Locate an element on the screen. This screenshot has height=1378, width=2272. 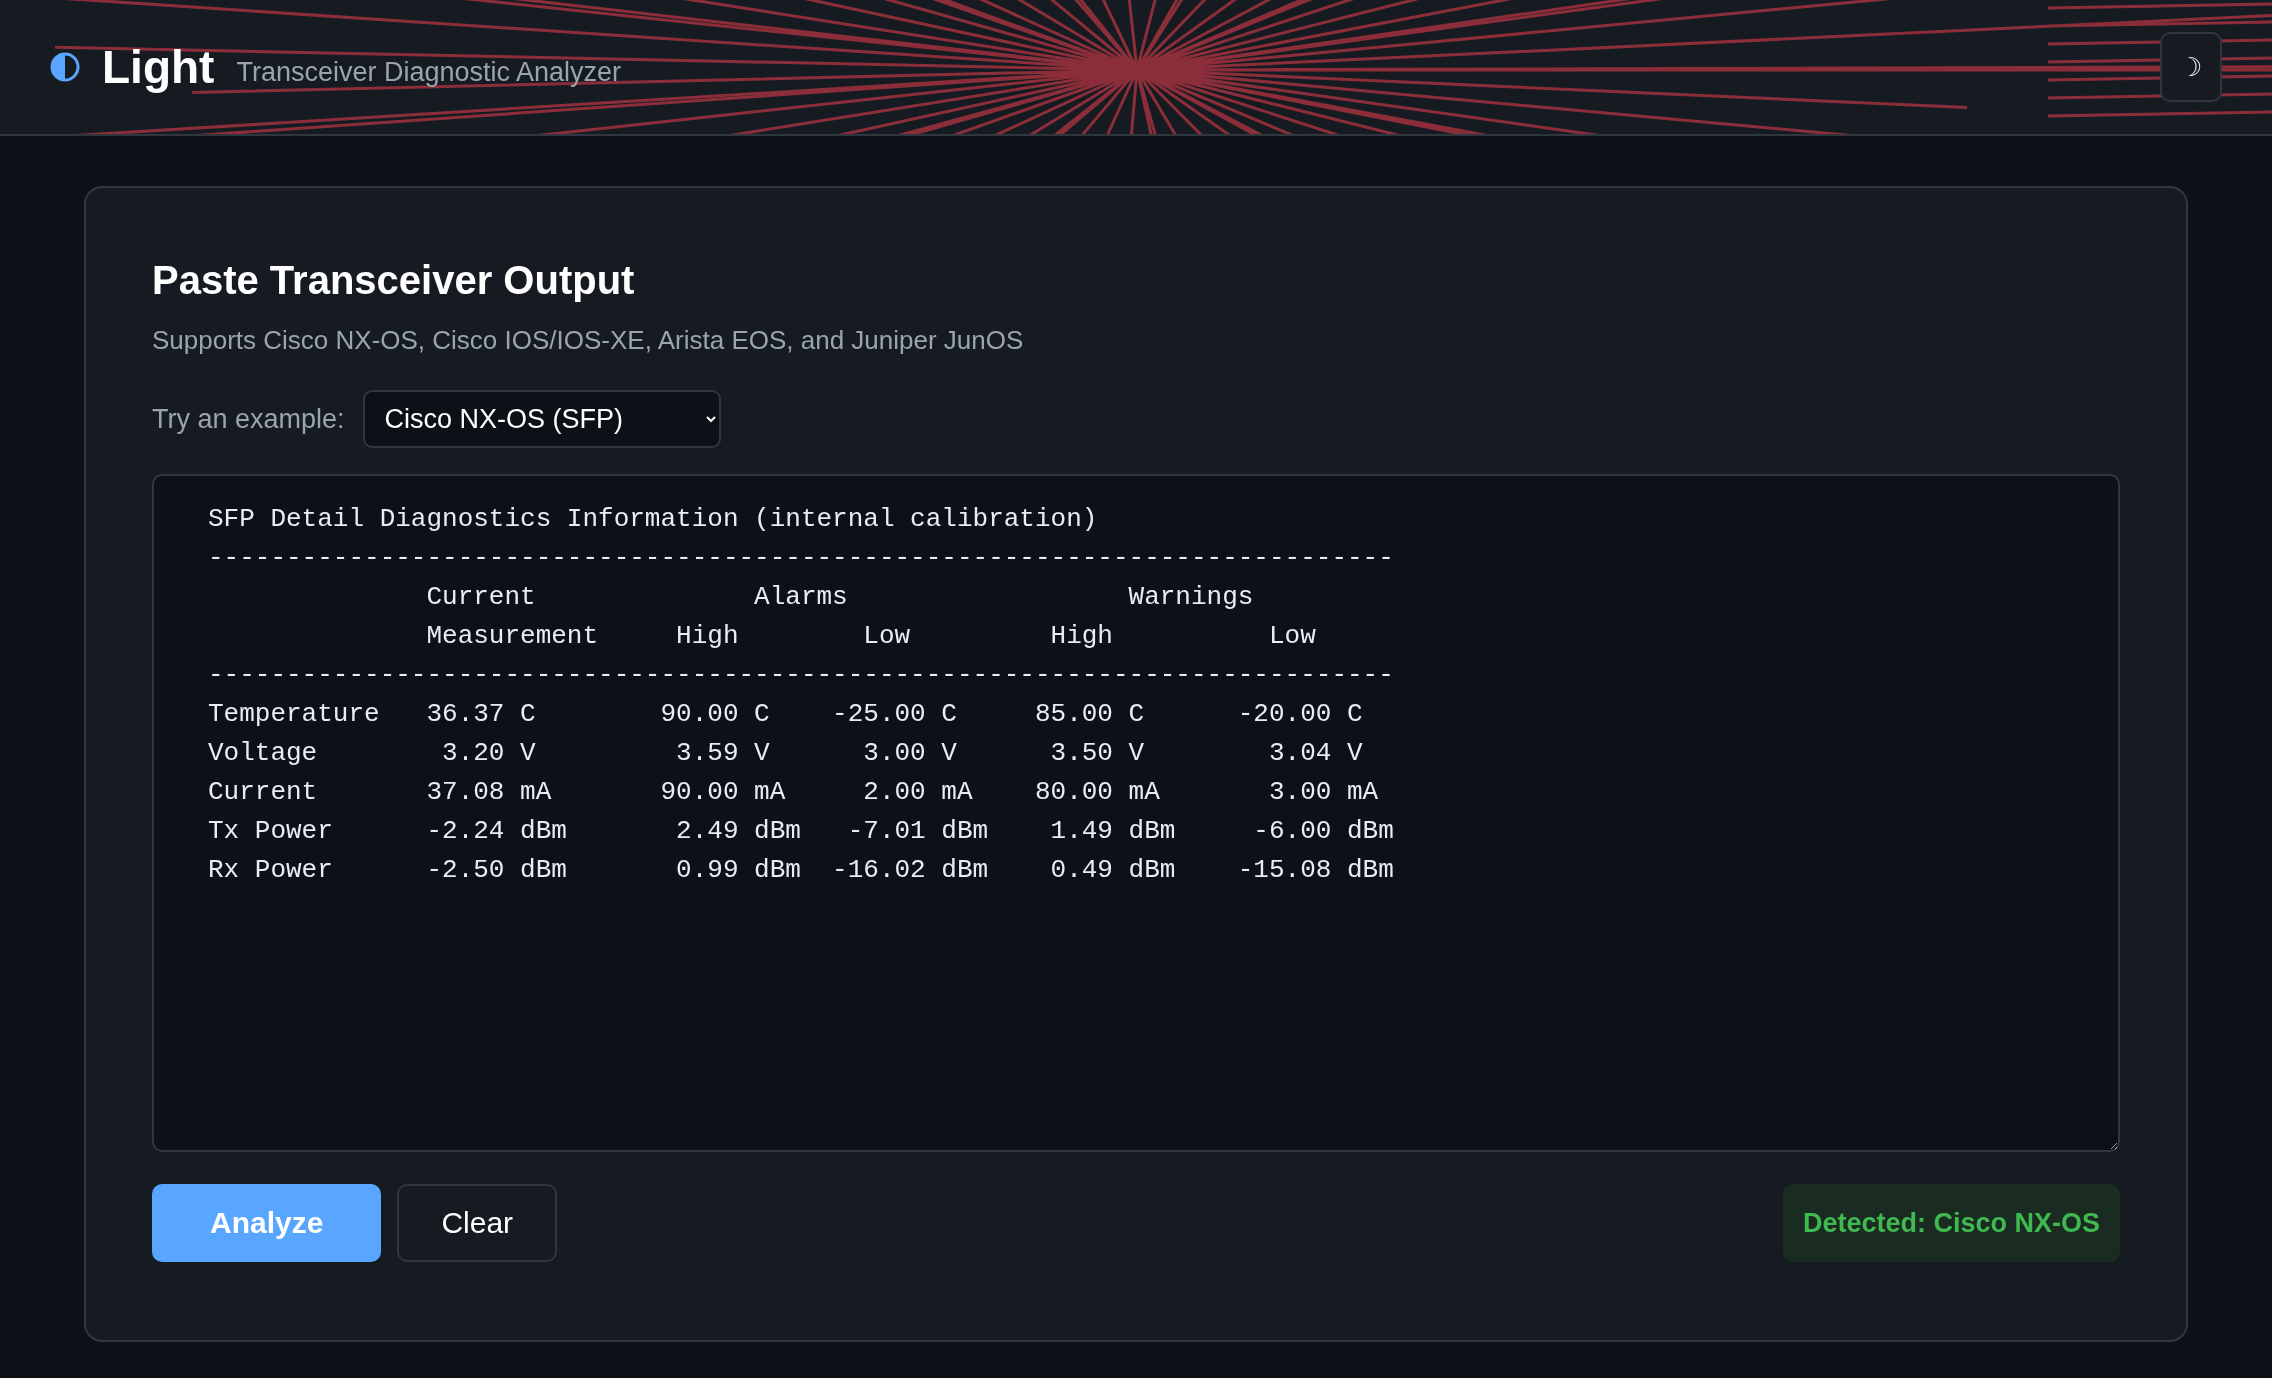
example-select: Cisco NX-OS (SFP) is located at coordinates (541, 419).